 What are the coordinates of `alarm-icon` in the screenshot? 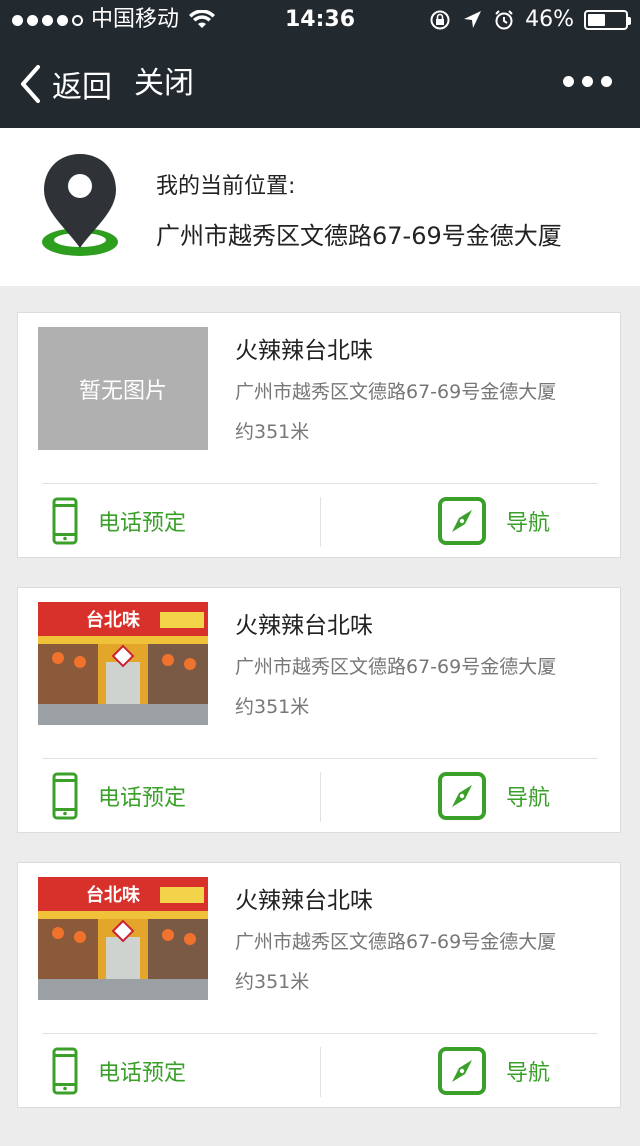 It's located at (504, 20).